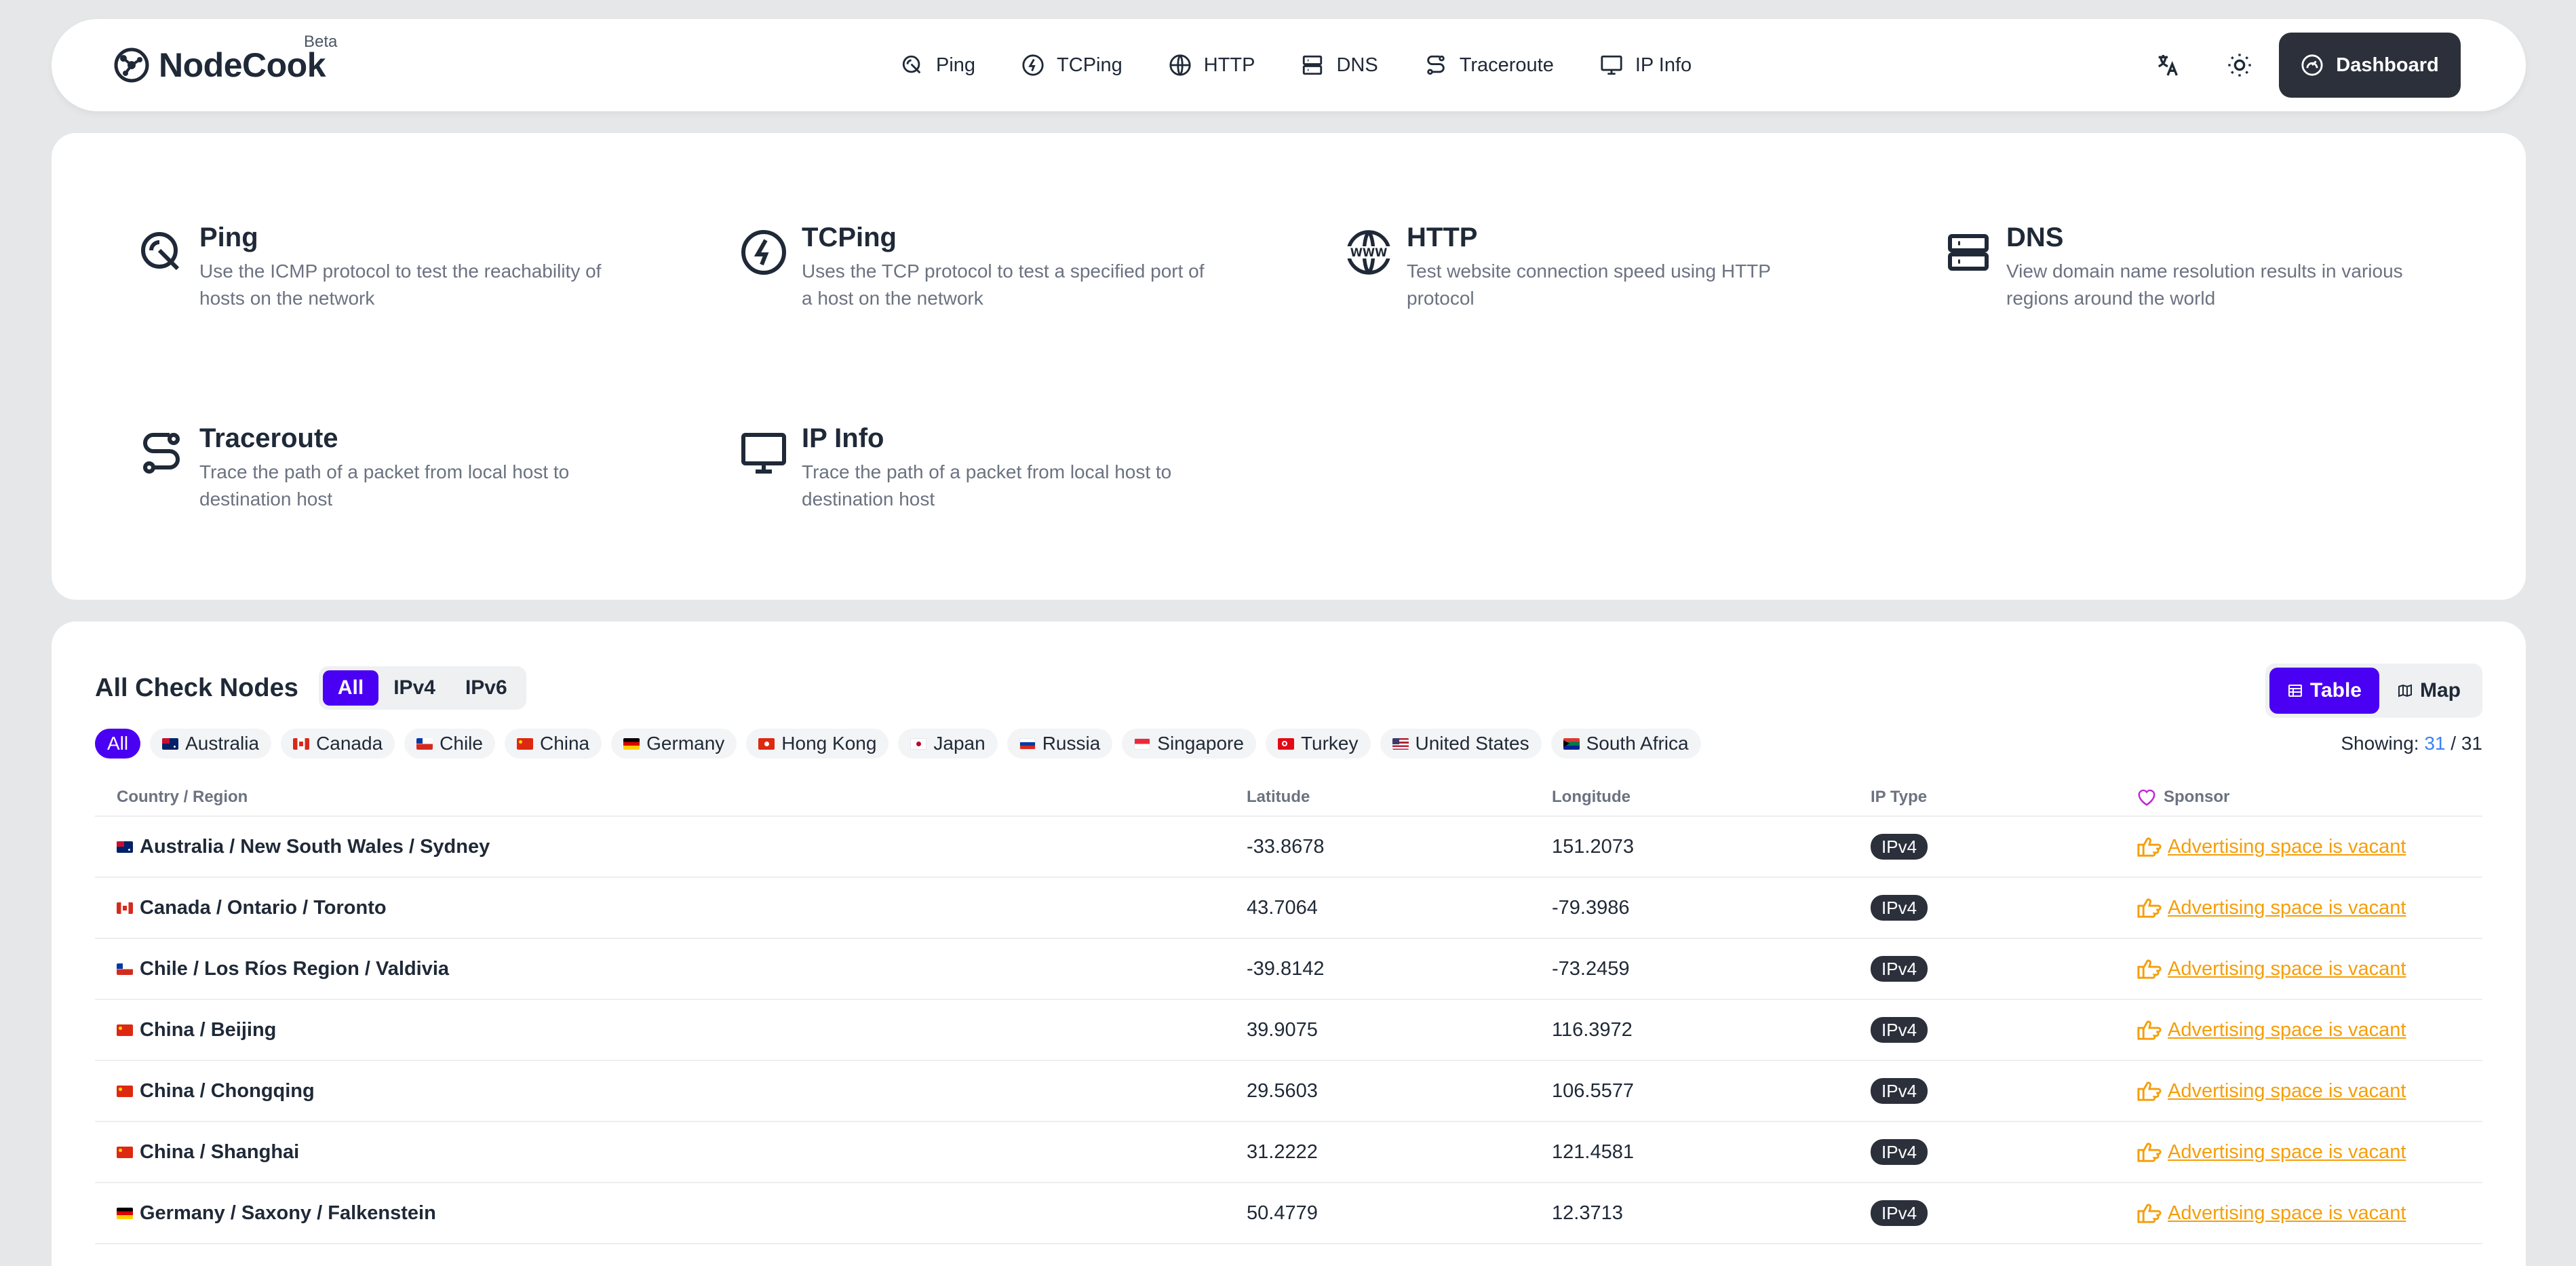 The image size is (2576, 1266). I want to click on region-chip-russia: Russia, so click(1060, 744).